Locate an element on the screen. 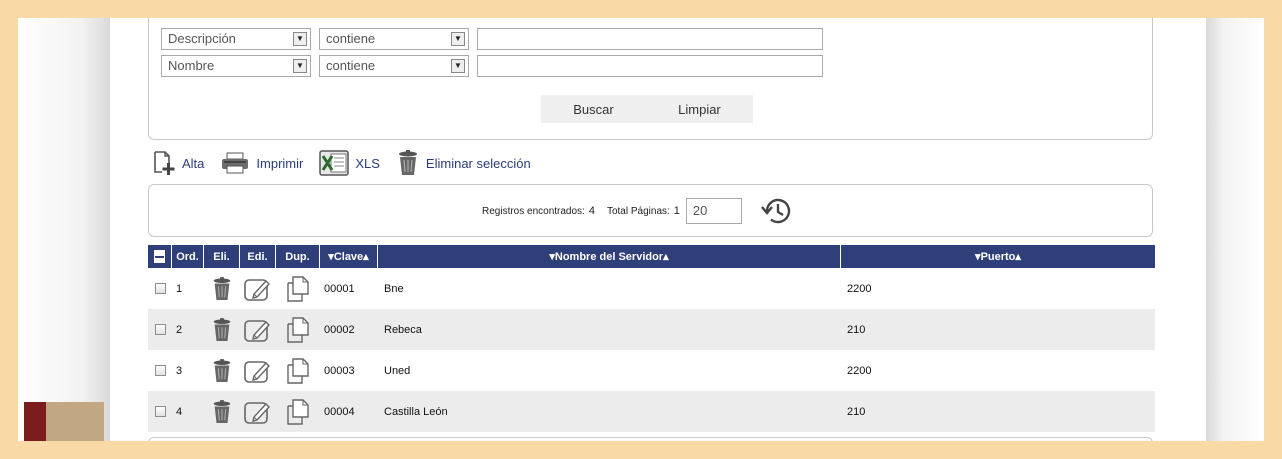 The width and height of the screenshot is (1282, 459). filter-field-select: Nombre ▼ is located at coordinates (236, 66).